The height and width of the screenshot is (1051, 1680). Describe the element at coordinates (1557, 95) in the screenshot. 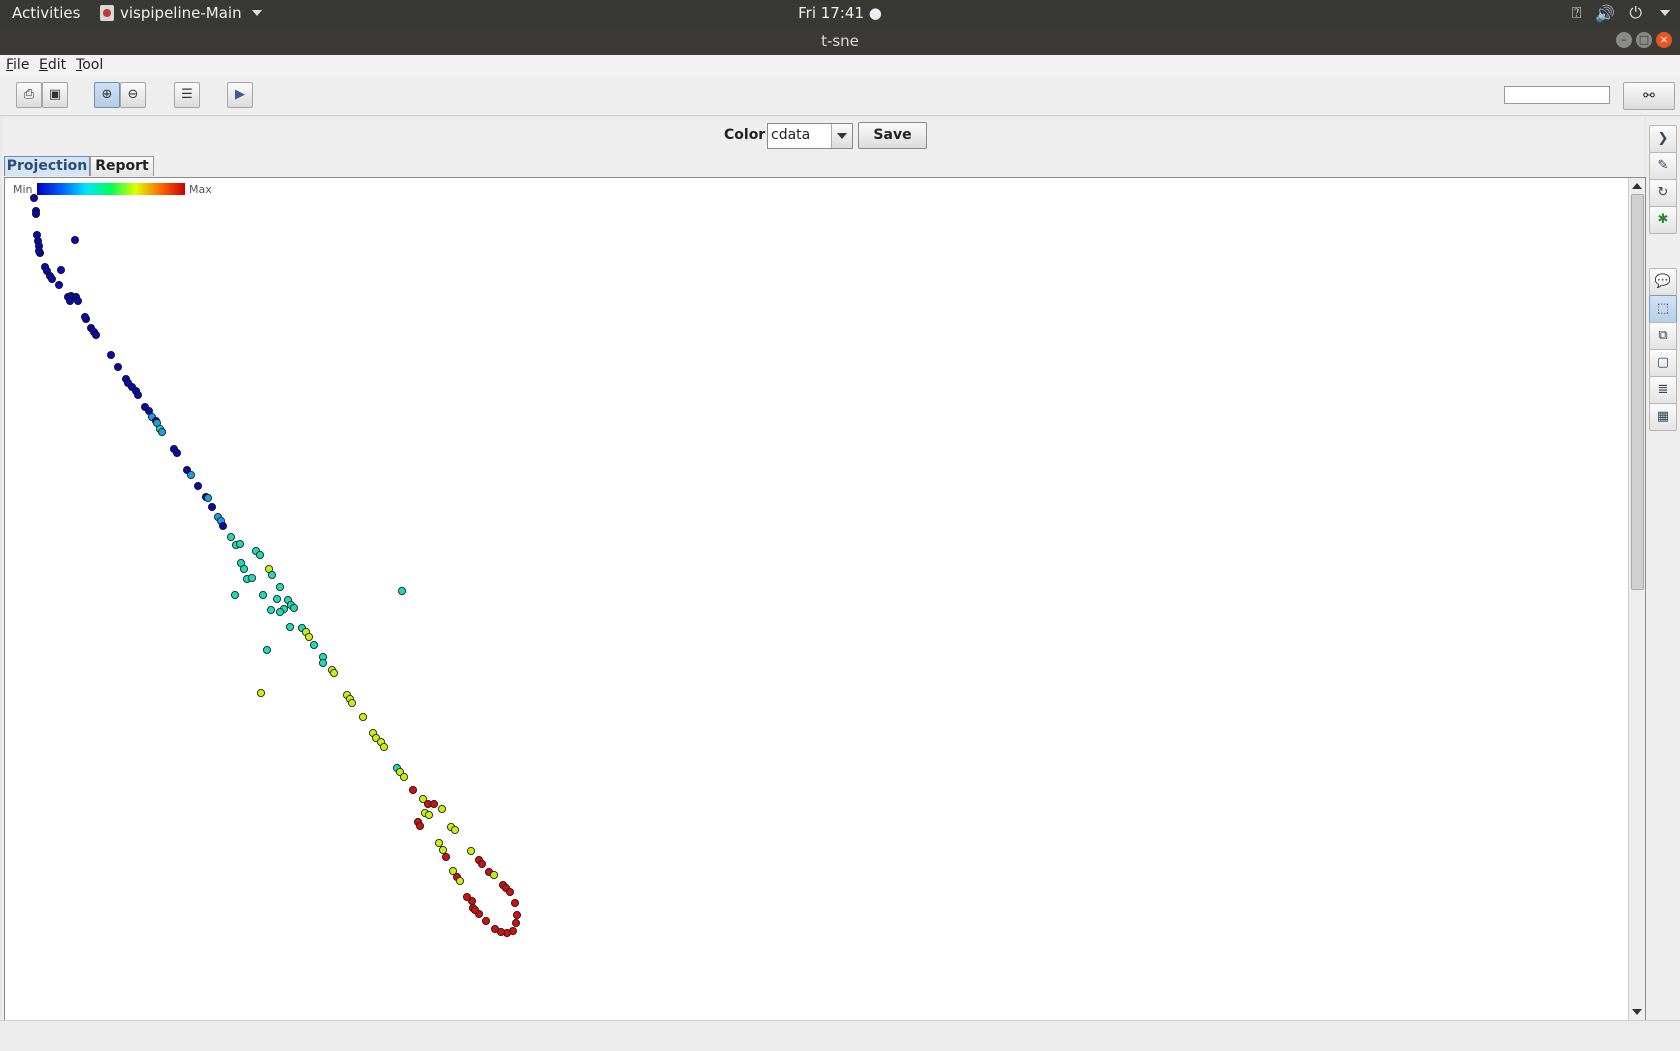

I see `search-input` at that location.